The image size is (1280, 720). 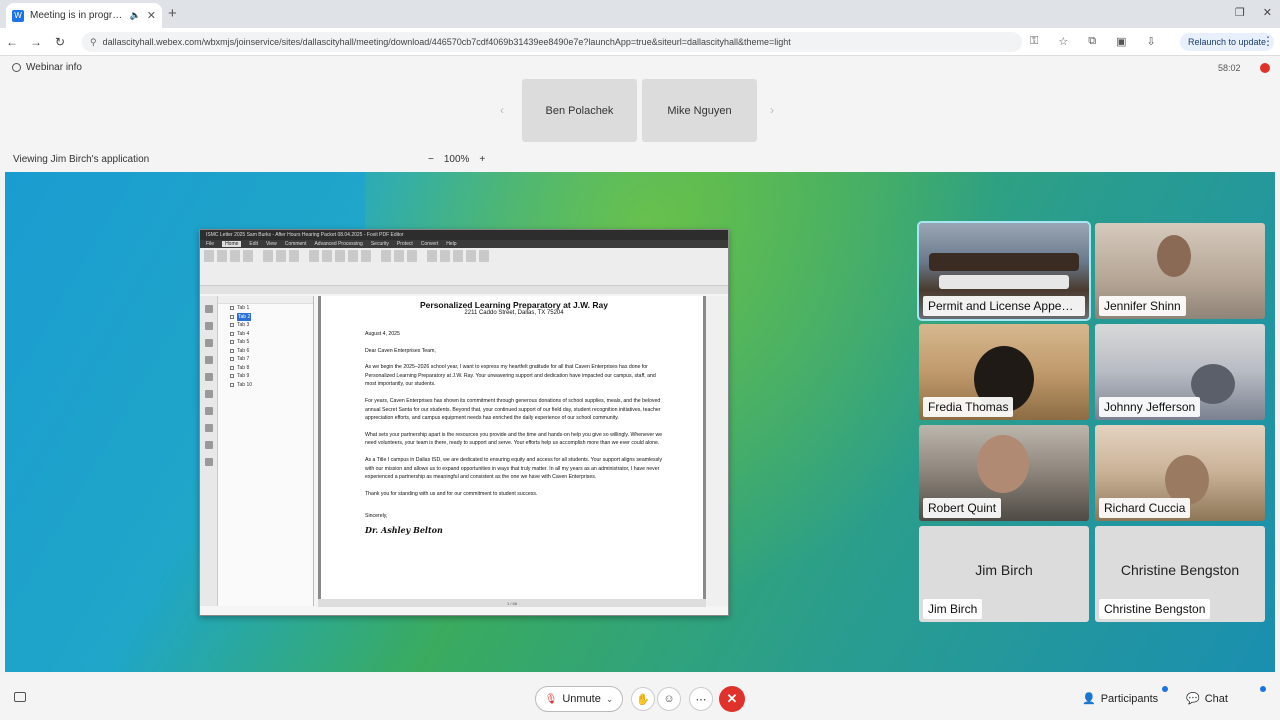 I want to click on webex-favicon-icon: W, so click(x=18, y=15).